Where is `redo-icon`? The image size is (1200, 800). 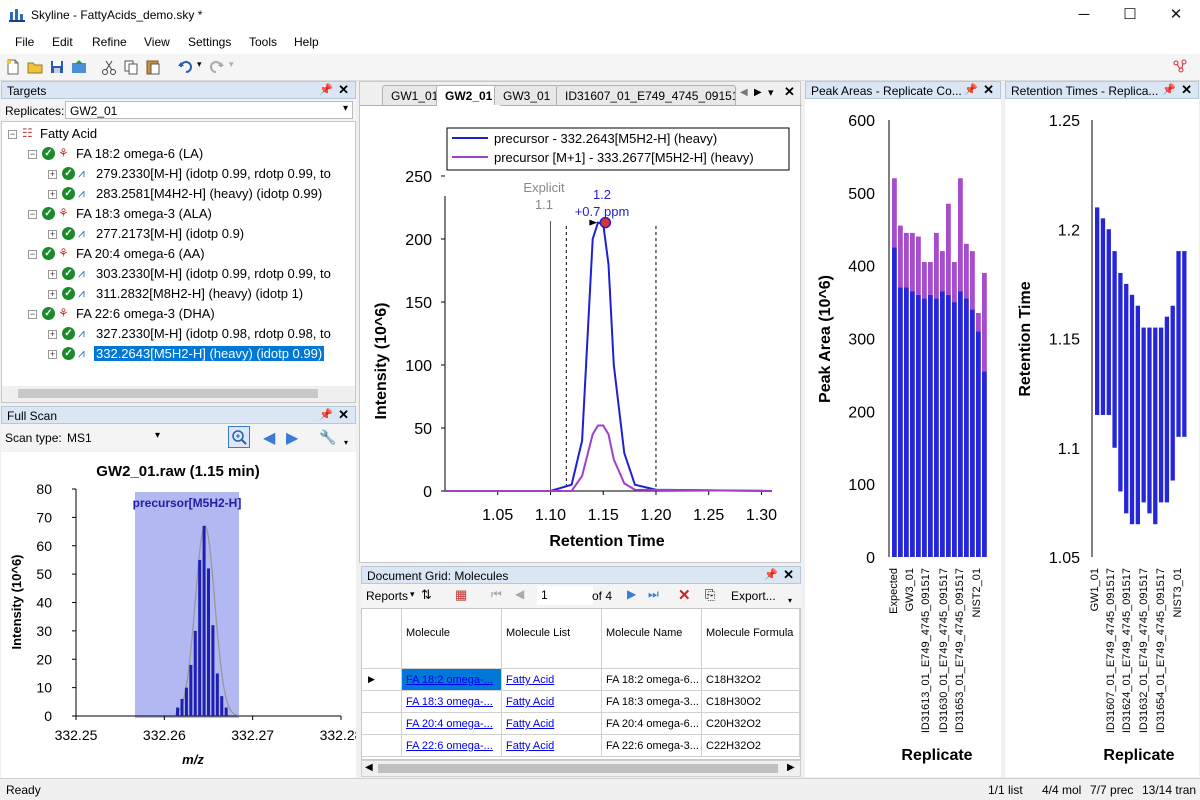 redo-icon is located at coordinates (217, 67).